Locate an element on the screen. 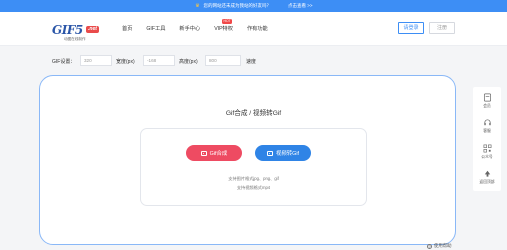 The width and height of the screenshot is (507, 250). video-to-gif-label: 视频转Gif is located at coordinates (287, 154).